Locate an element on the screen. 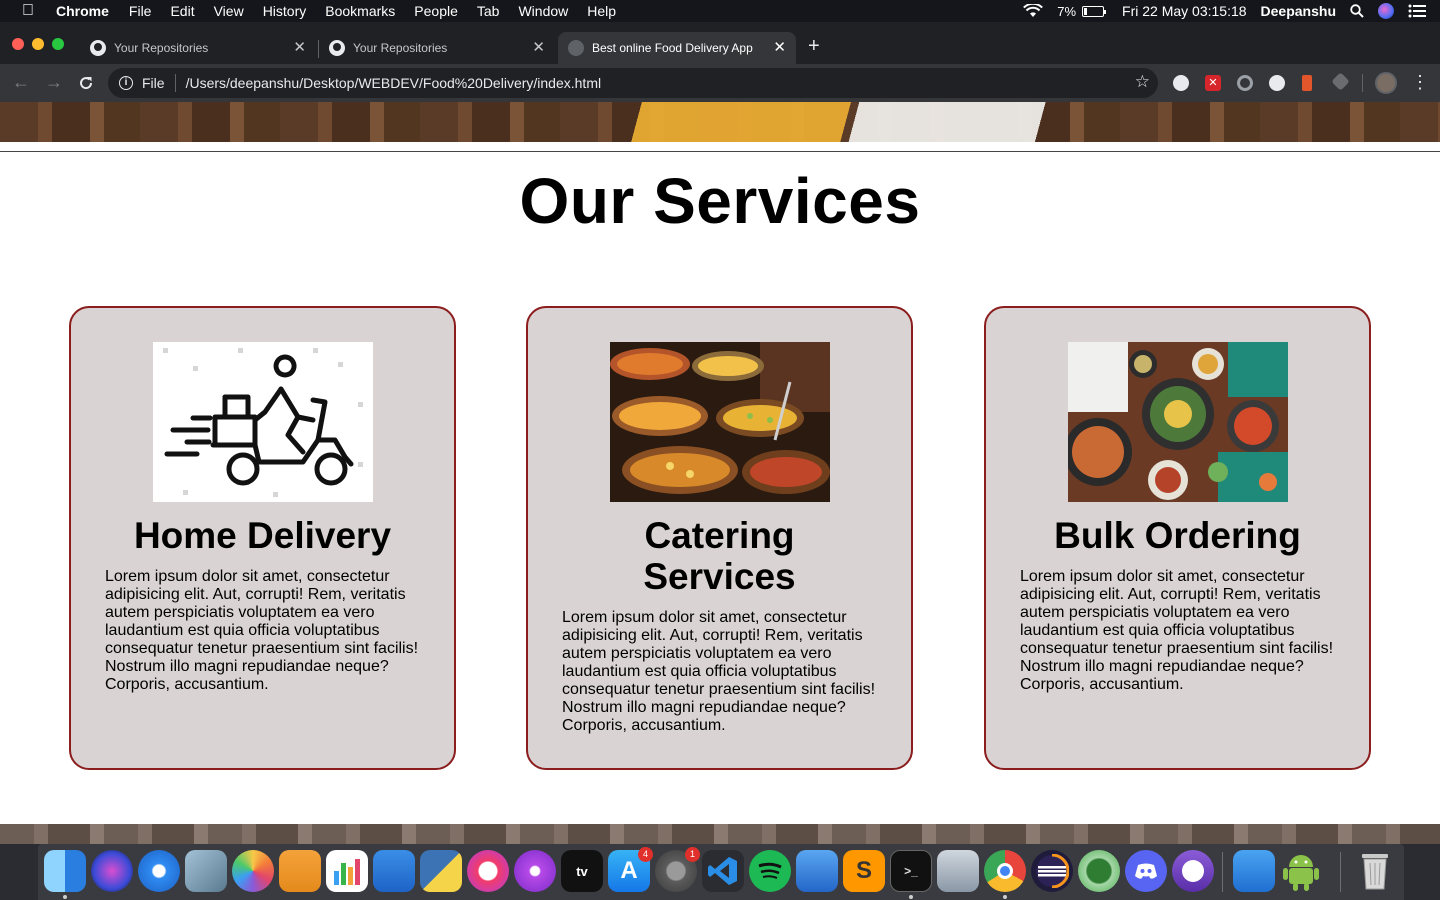 Image resolution: width=1440 pixels, height=900 pixels. android-icon is located at coordinates (1301, 871).